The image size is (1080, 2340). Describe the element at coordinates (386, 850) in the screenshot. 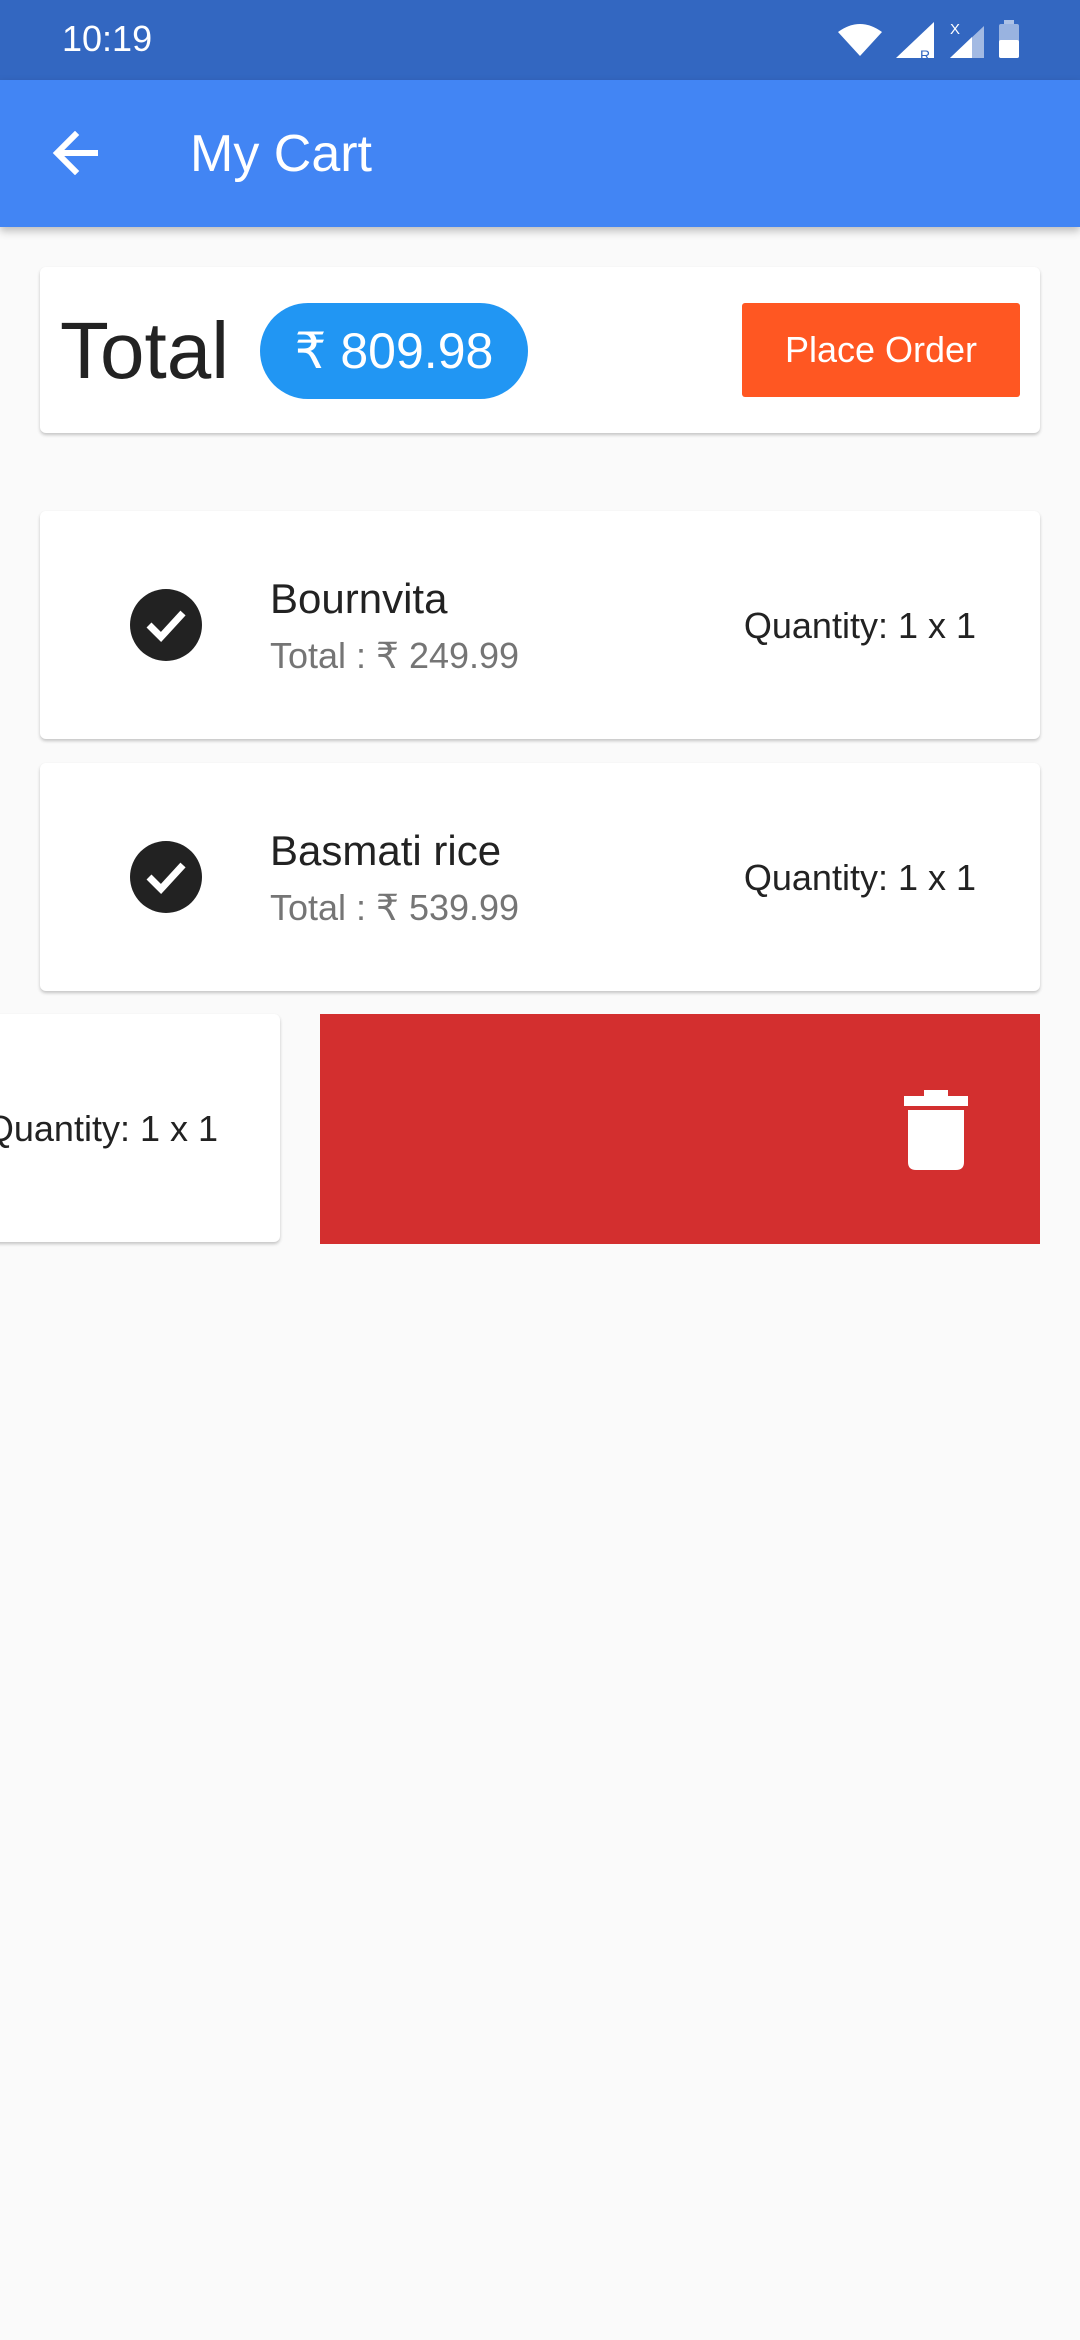

I see `item-name: Basmati rice` at that location.